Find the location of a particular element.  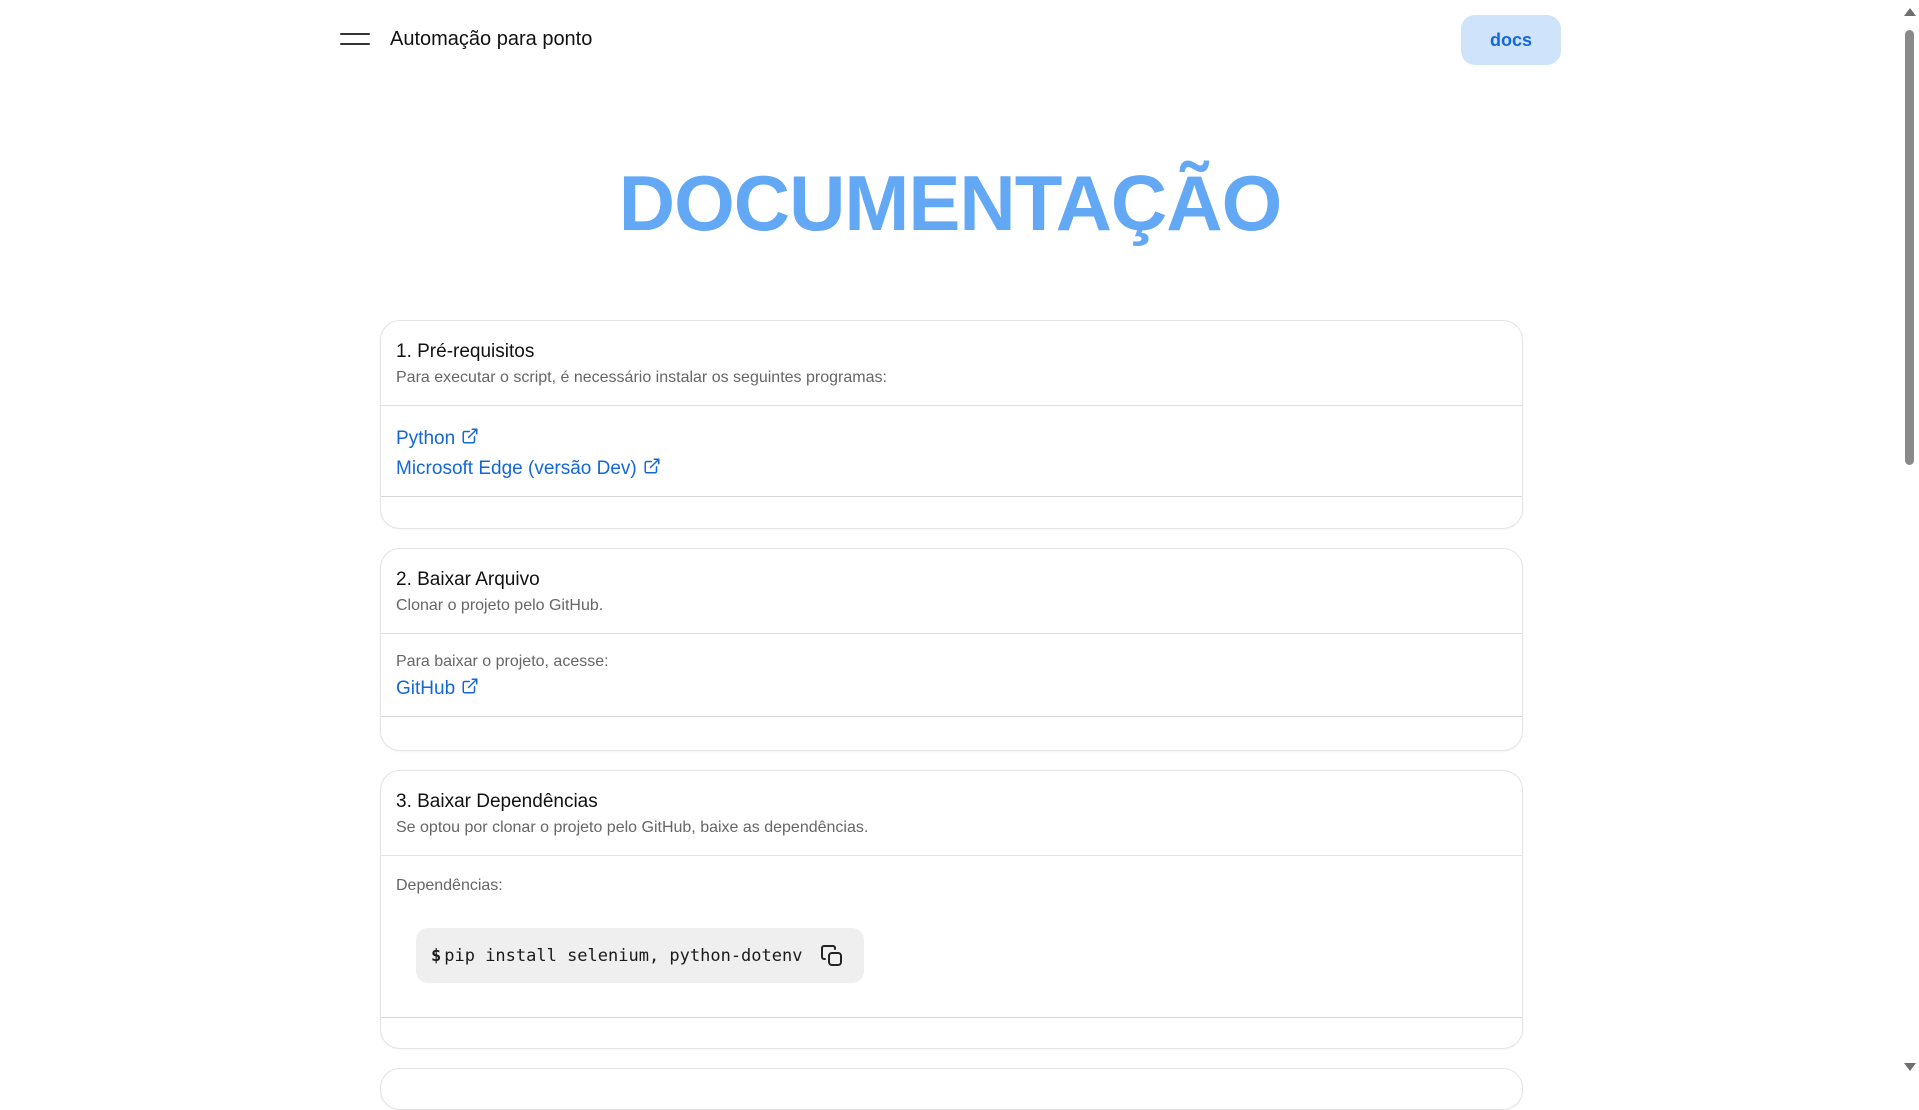

github-link: GitHub is located at coordinates (437, 689).